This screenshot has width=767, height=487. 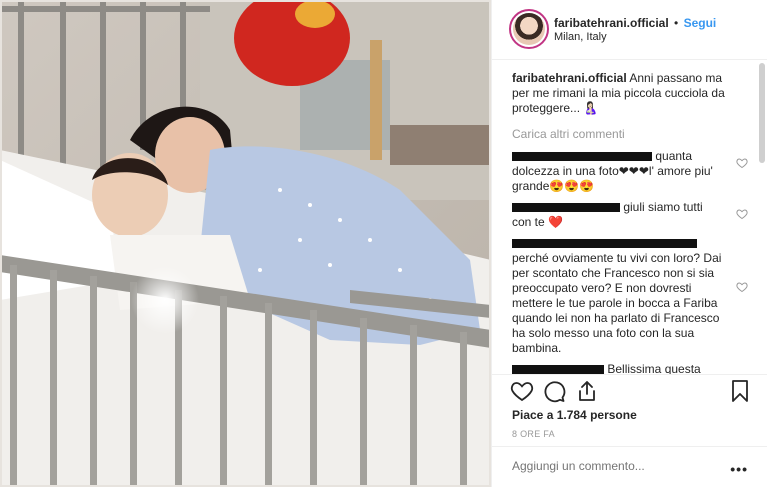 What do you see at coordinates (587, 391) in the screenshot?
I see `share-icon` at bounding box center [587, 391].